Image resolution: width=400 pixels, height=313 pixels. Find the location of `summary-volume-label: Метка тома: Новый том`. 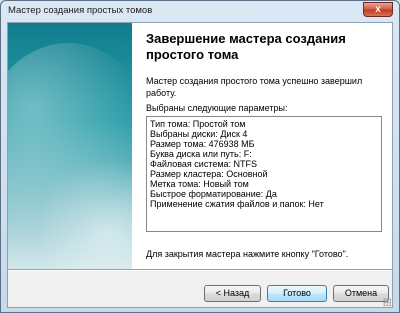

summary-volume-label: Метка тома: Новый том is located at coordinates (199, 184).